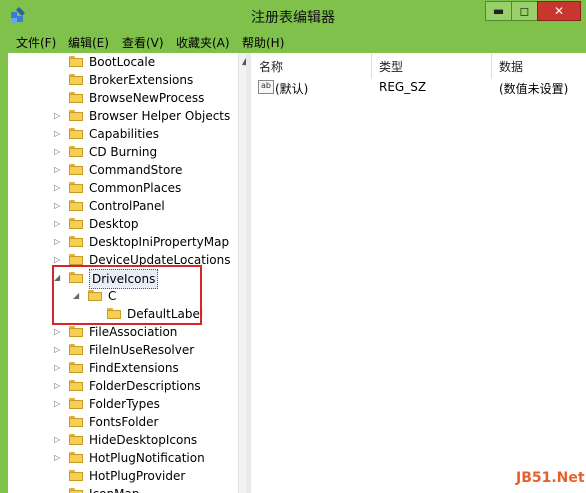  I want to click on tree-item-label: Capabilities, so click(124, 134).